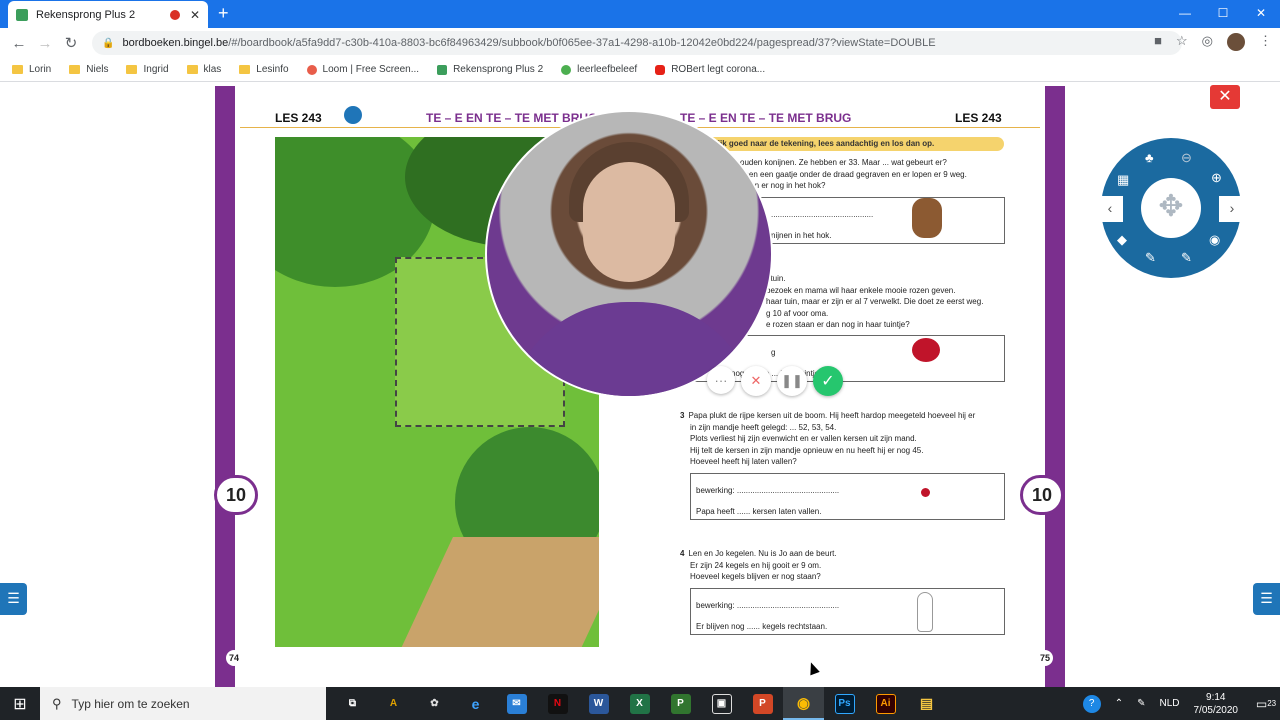 The height and width of the screenshot is (720, 1280). Describe the element at coordinates (475, 703) in the screenshot. I see `edge-app: e` at that location.